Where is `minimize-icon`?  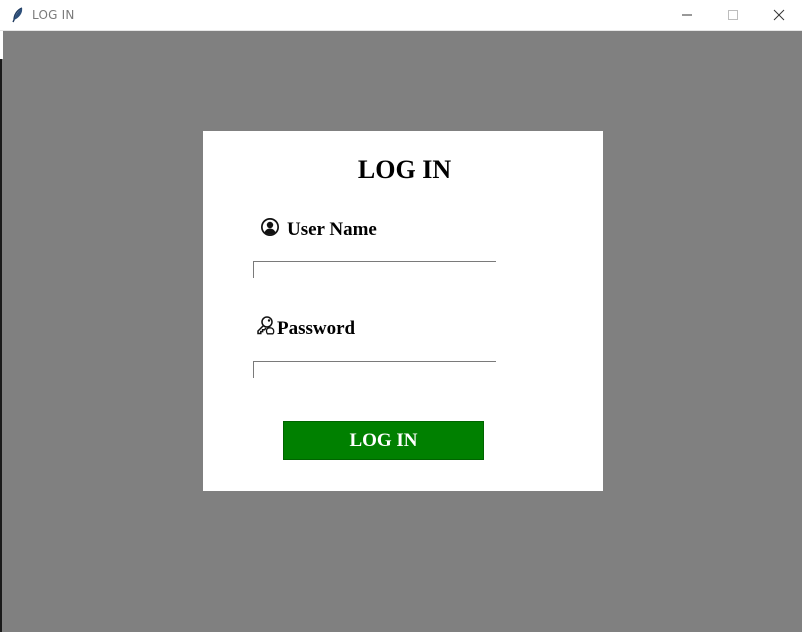 minimize-icon is located at coordinates (687, 15).